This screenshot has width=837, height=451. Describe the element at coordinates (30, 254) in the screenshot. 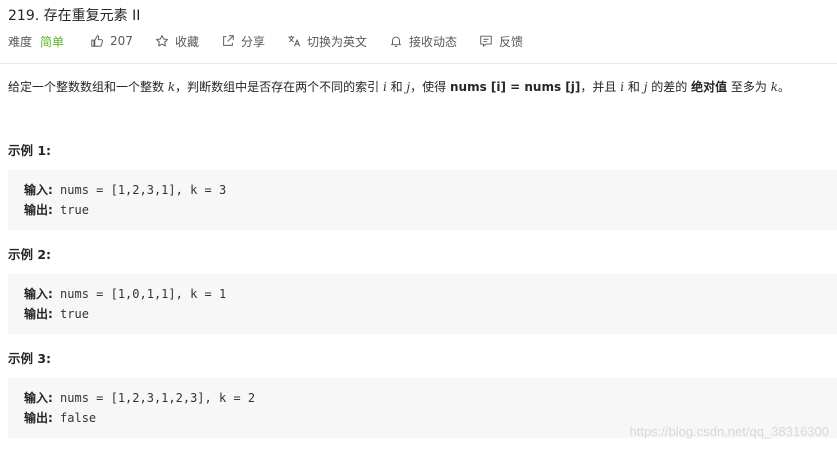

I see `example-2-title: 示例 2:` at that location.